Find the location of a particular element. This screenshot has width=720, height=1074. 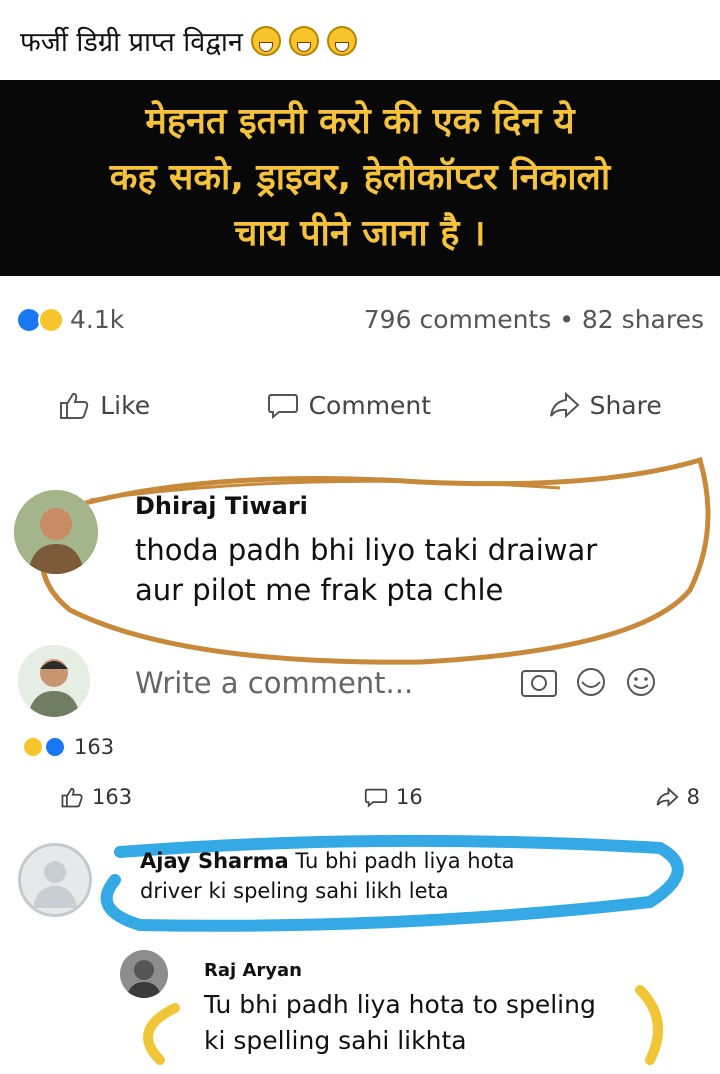

like-button: Like is located at coordinates (104, 405).